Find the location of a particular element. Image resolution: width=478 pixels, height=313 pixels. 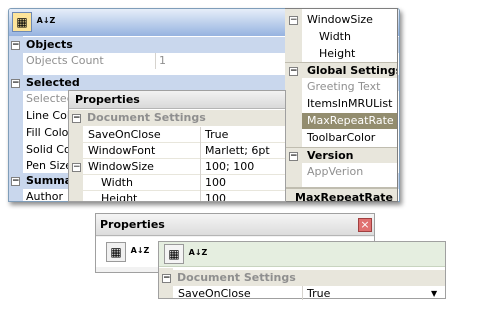

close-icon: × is located at coordinates (365, 224).